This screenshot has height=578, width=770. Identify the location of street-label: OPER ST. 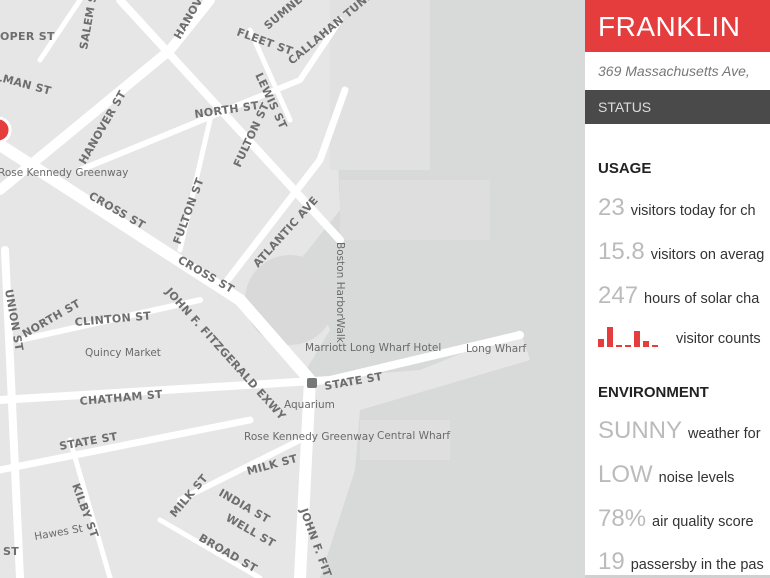
(27, 36).